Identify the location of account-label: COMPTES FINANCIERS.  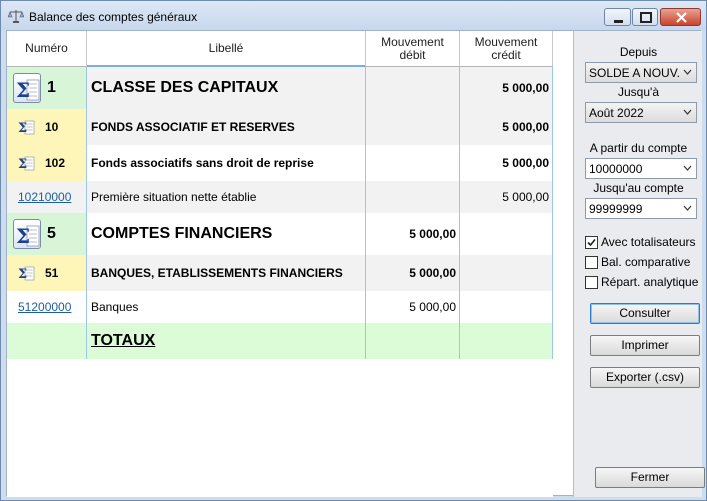
(182, 233).